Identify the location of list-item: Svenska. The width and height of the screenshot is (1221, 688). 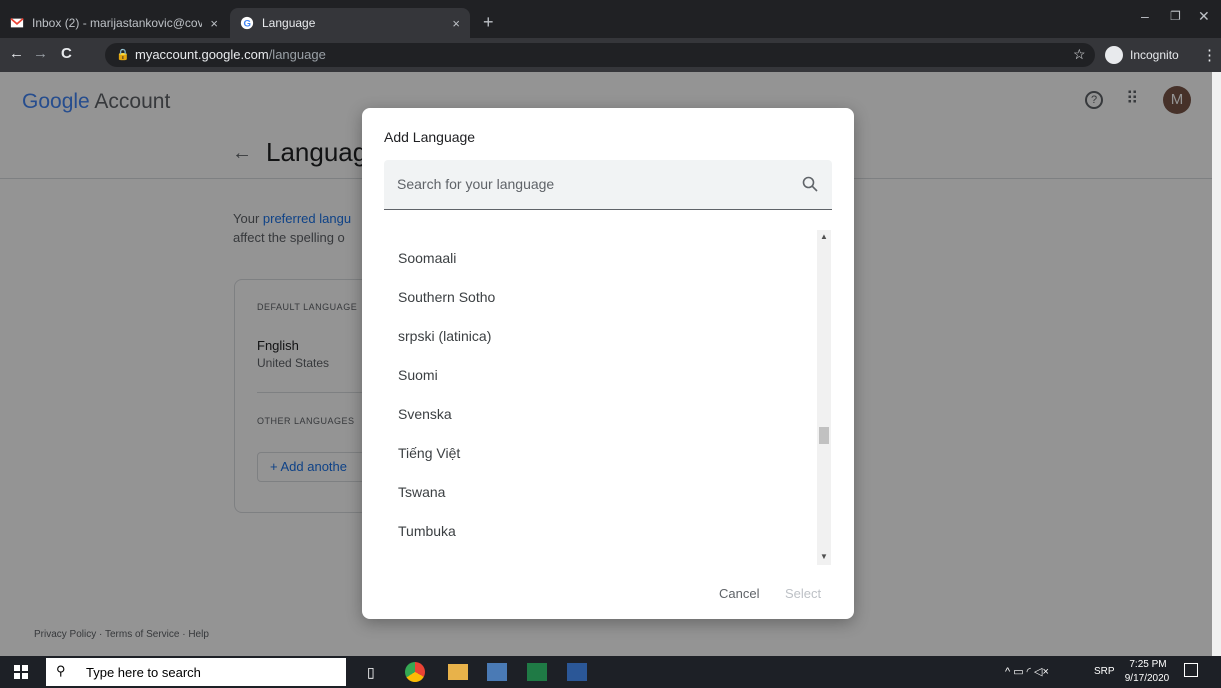
(425, 414).